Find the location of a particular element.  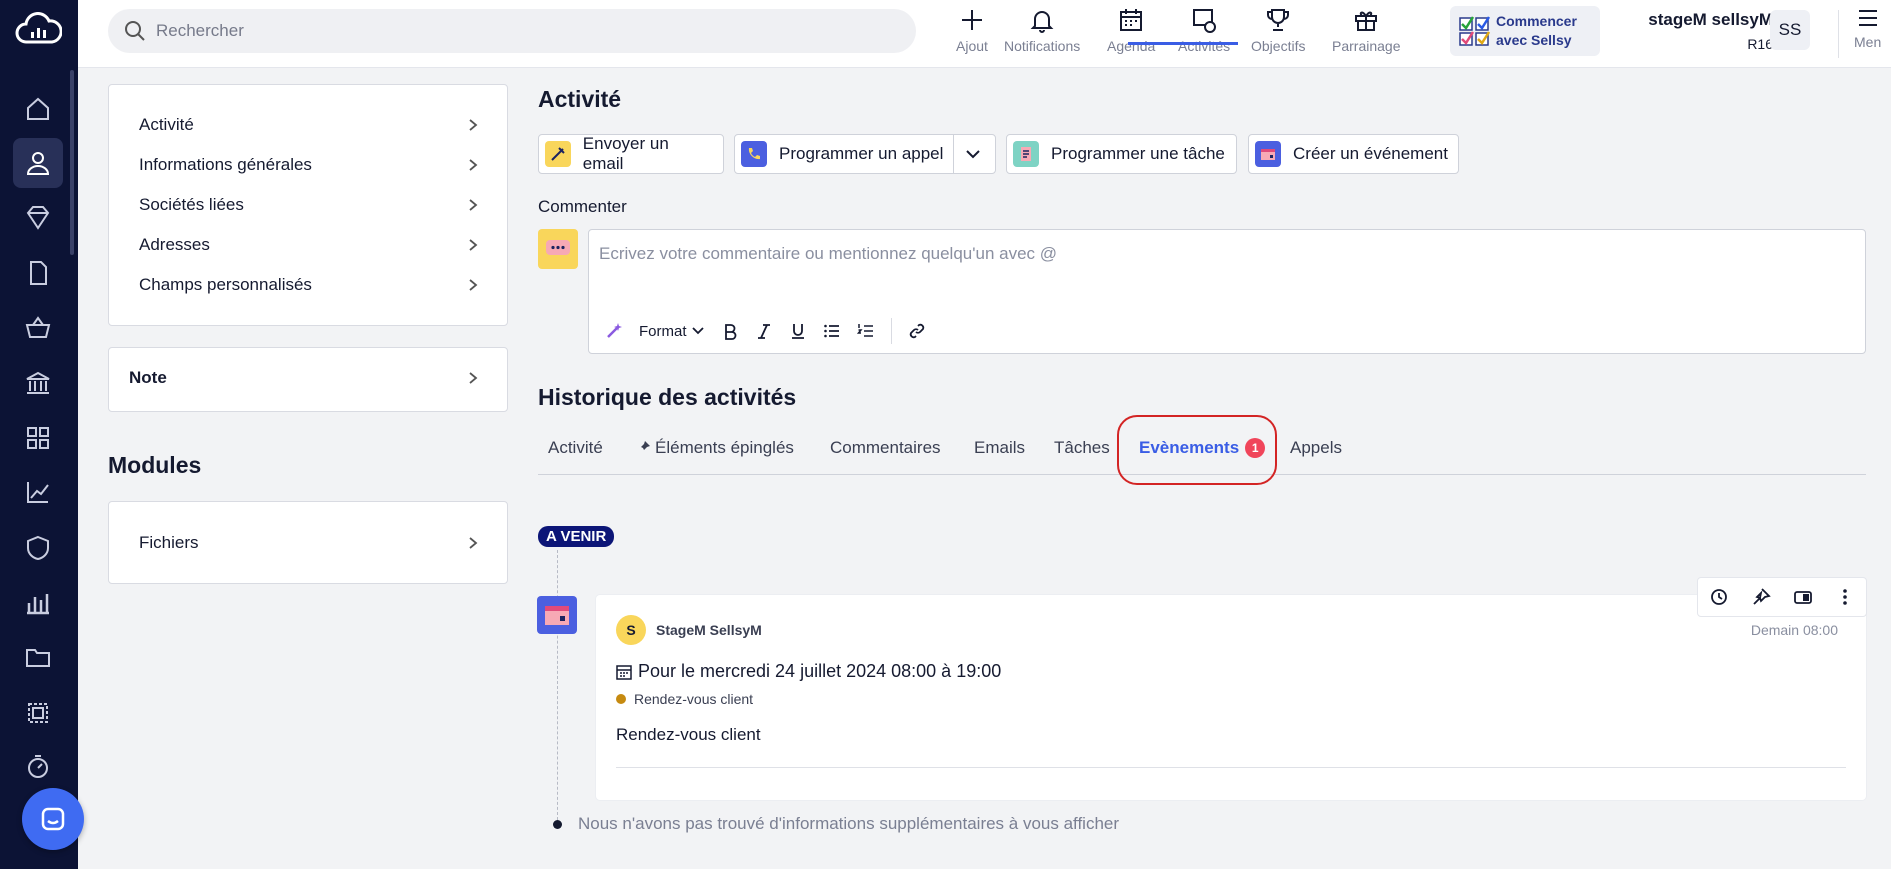

schedule-task-button: Programmer une tâche is located at coordinates (1121, 154).